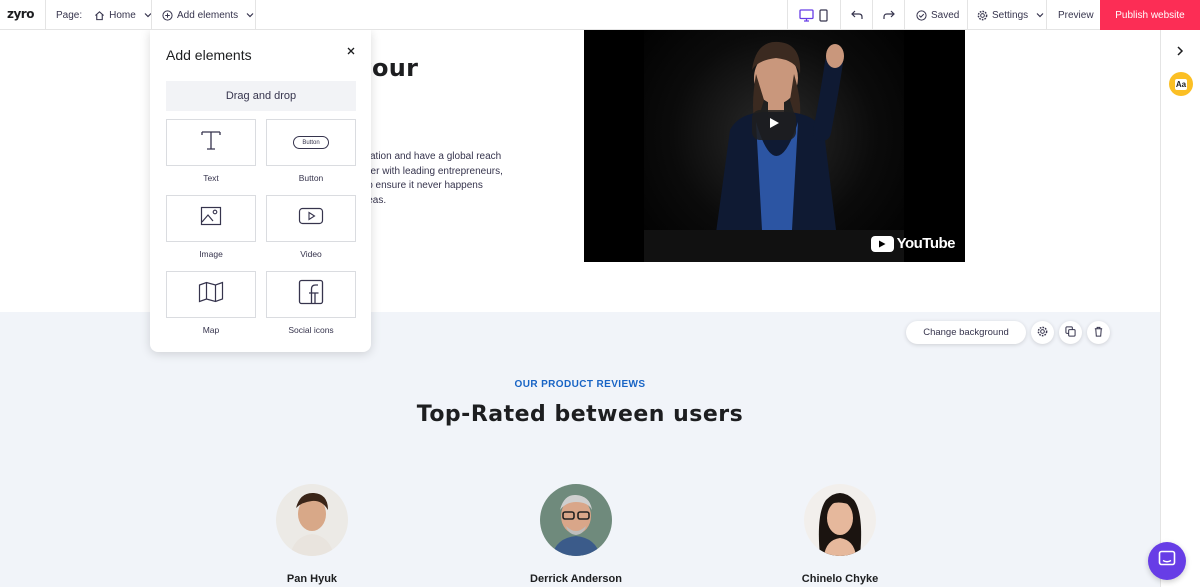  I want to click on map-element-tile, so click(211, 294).